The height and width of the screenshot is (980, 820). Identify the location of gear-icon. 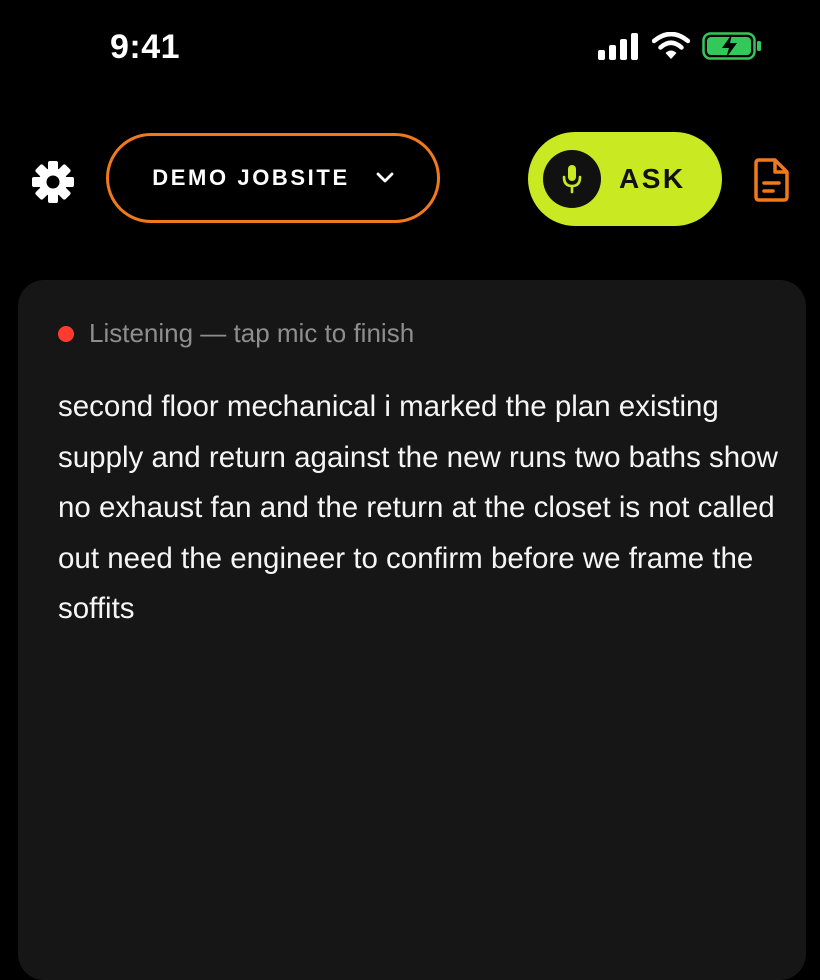
(53, 182).